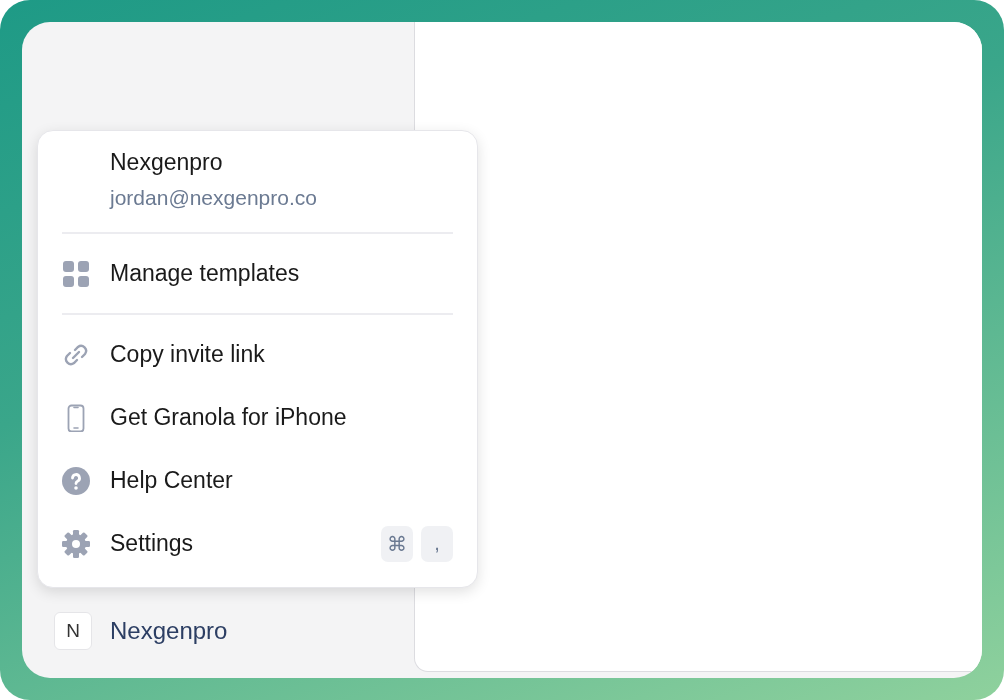  Describe the element at coordinates (76, 543) in the screenshot. I see `settings-icon` at that location.